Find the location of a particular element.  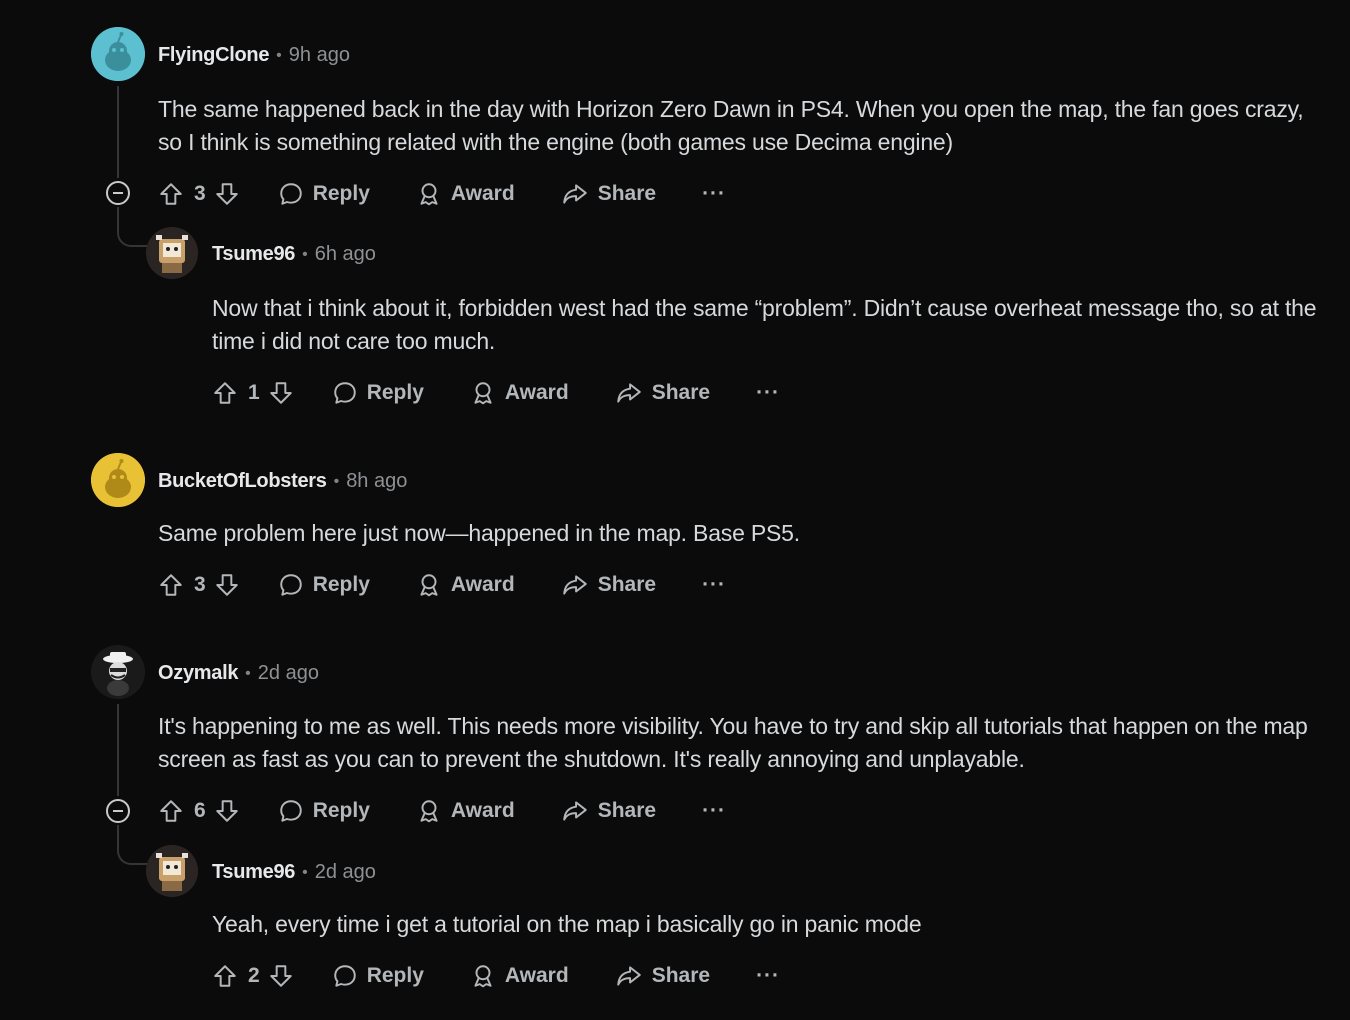

username: Ozymalk is located at coordinates (198, 673).